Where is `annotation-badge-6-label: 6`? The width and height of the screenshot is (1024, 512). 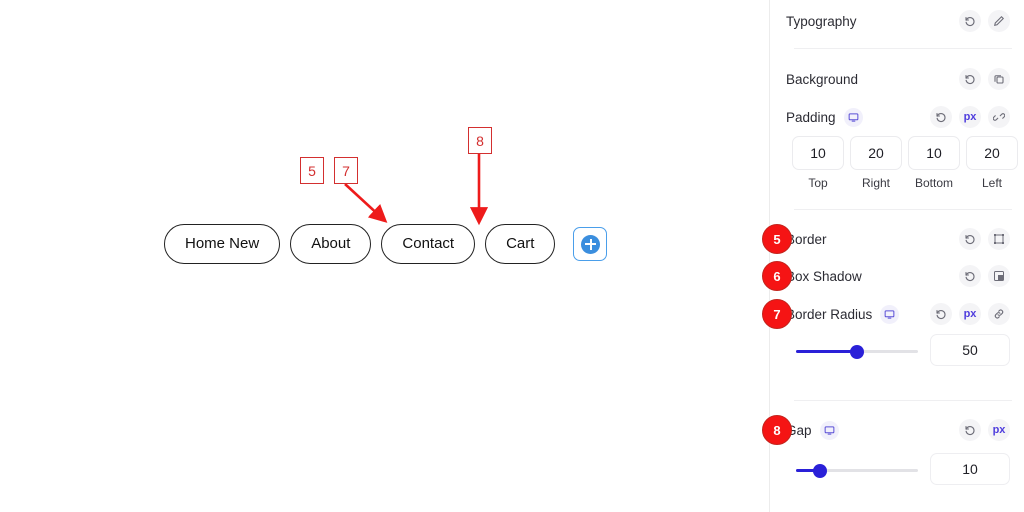 annotation-badge-6-label: 6 is located at coordinates (777, 276).